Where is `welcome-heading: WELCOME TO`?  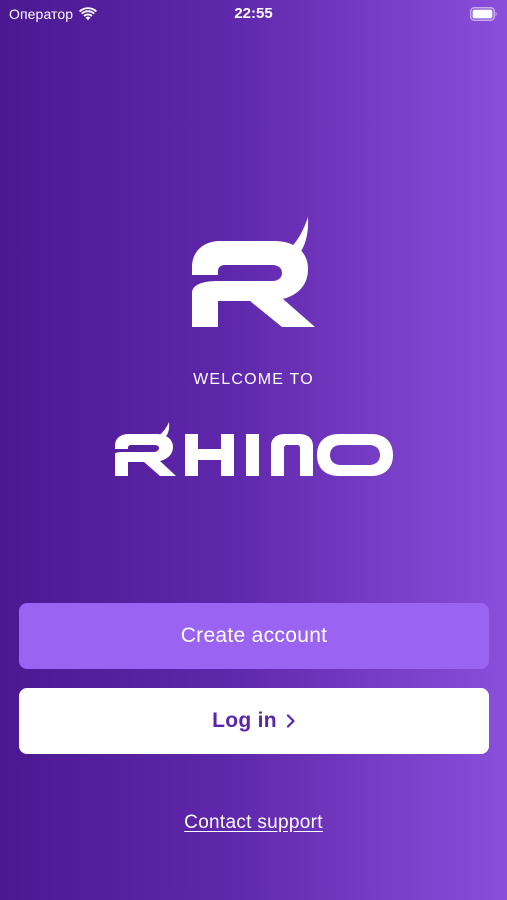 welcome-heading: WELCOME TO is located at coordinates (253, 379).